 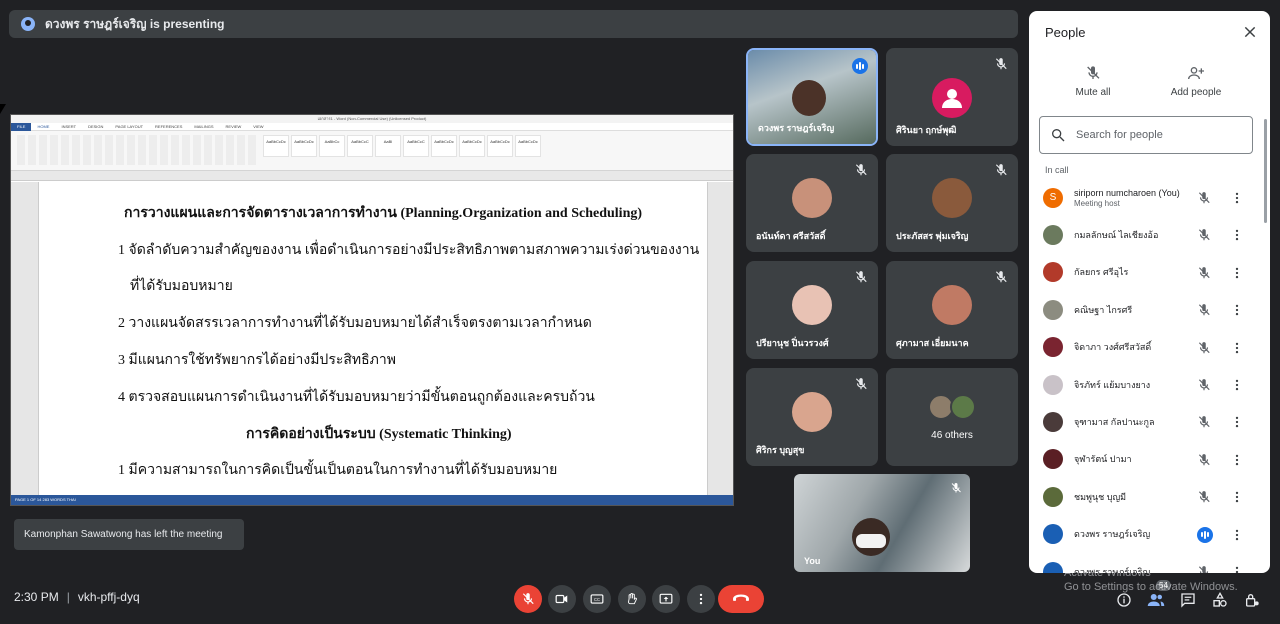 I want to click on mic-toggle-button, so click(x=528, y=599).